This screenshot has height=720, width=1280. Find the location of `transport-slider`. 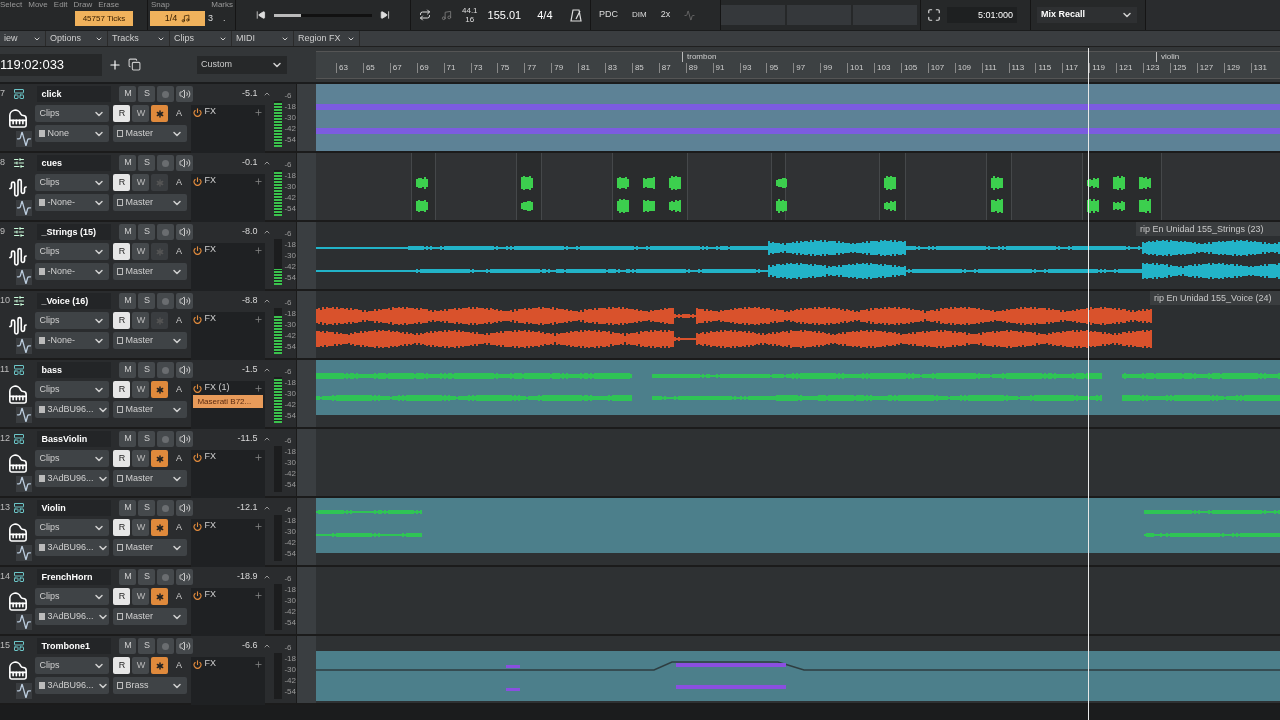

transport-slider is located at coordinates (323, 15).